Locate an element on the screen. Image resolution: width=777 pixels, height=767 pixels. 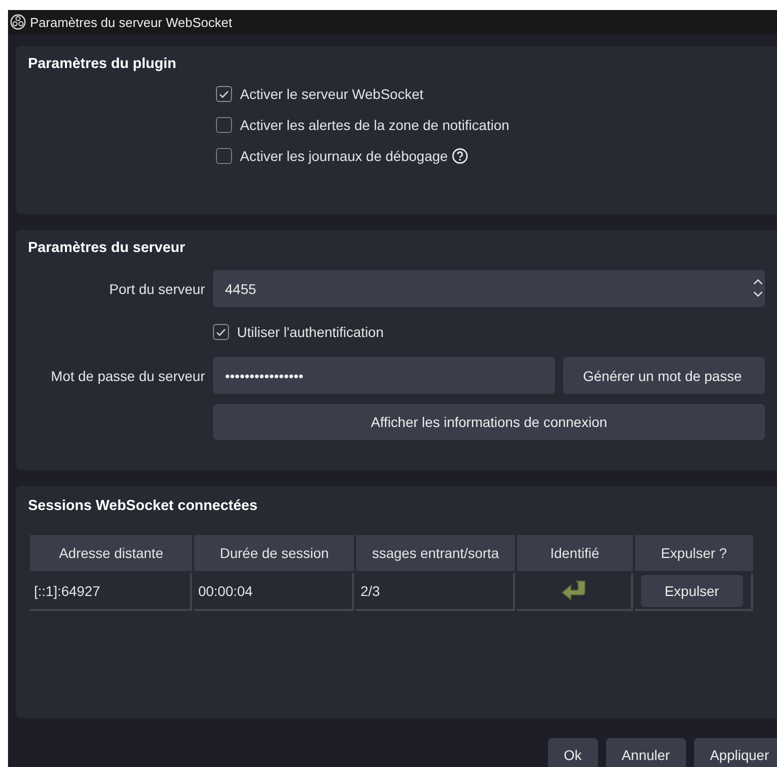
checkbox-label: Activer les journaux de débogage is located at coordinates (344, 156).